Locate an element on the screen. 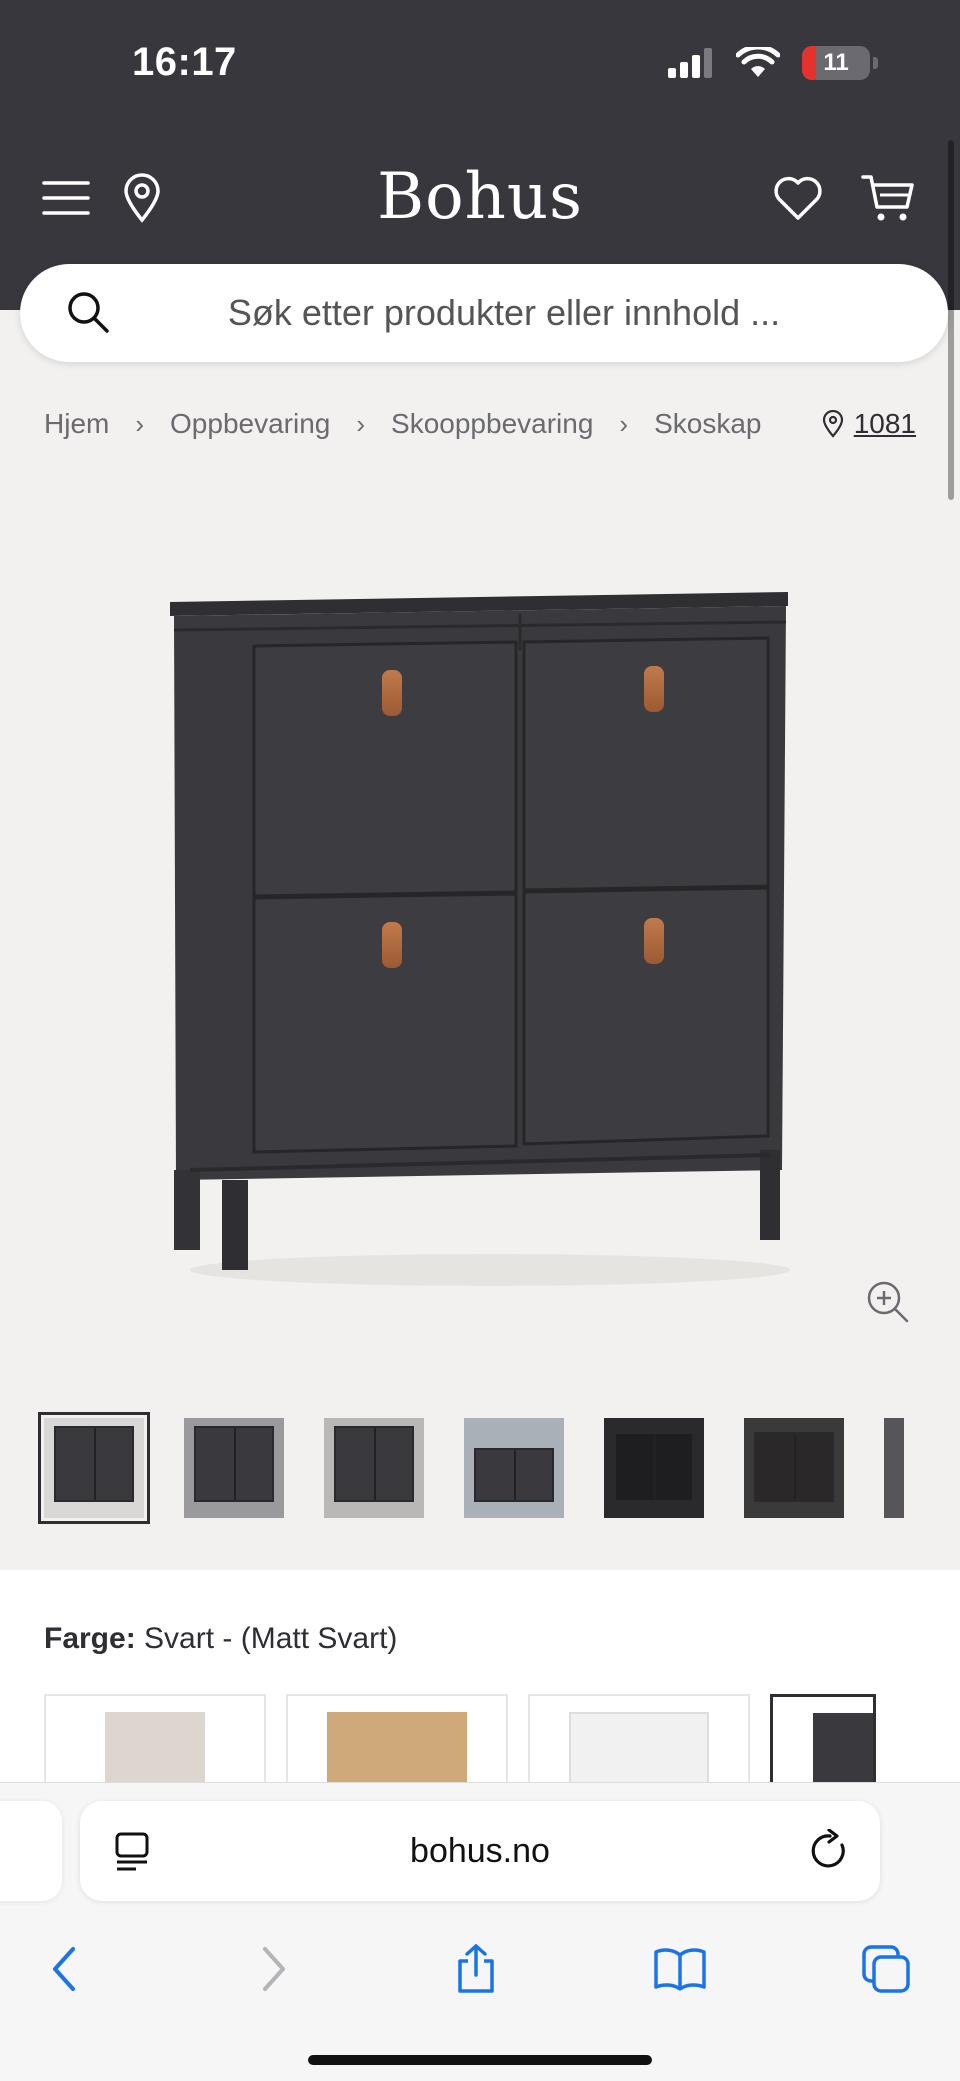  reader-icon is located at coordinates (132, 1851).